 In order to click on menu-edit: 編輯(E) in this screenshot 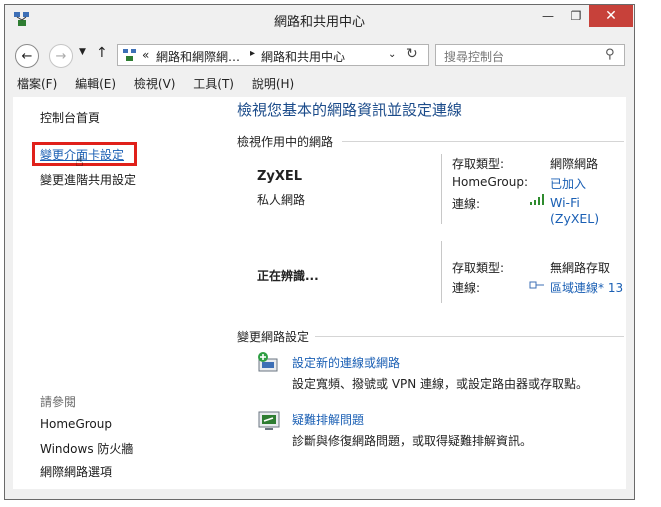, I will do `click(95, 84)`.